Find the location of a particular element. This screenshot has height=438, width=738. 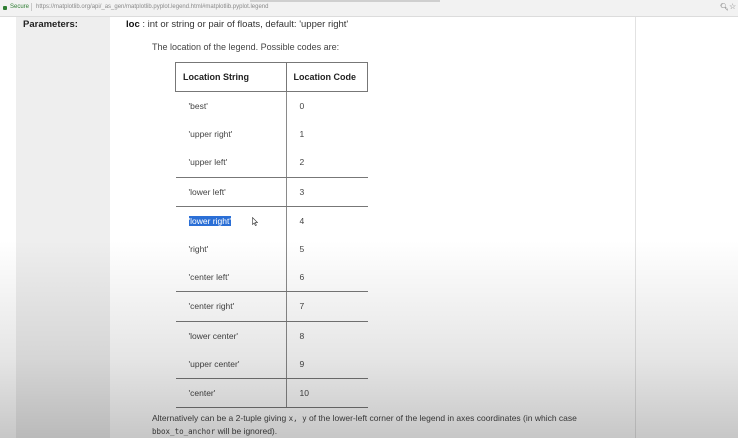

table-row: 'center left' 6 is located at coordinates (271, 278).